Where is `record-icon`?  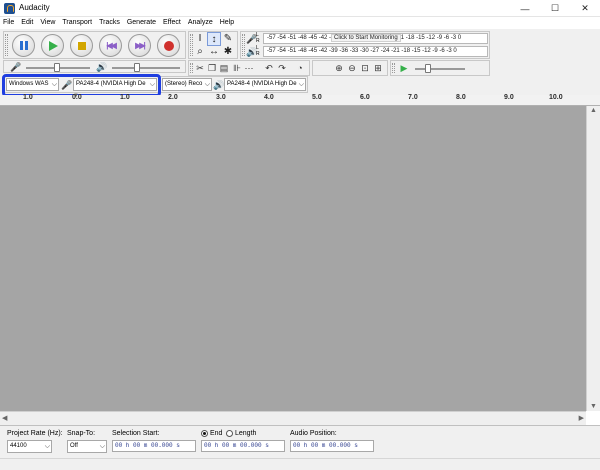 record-icon is located at coordinates (168, 45).